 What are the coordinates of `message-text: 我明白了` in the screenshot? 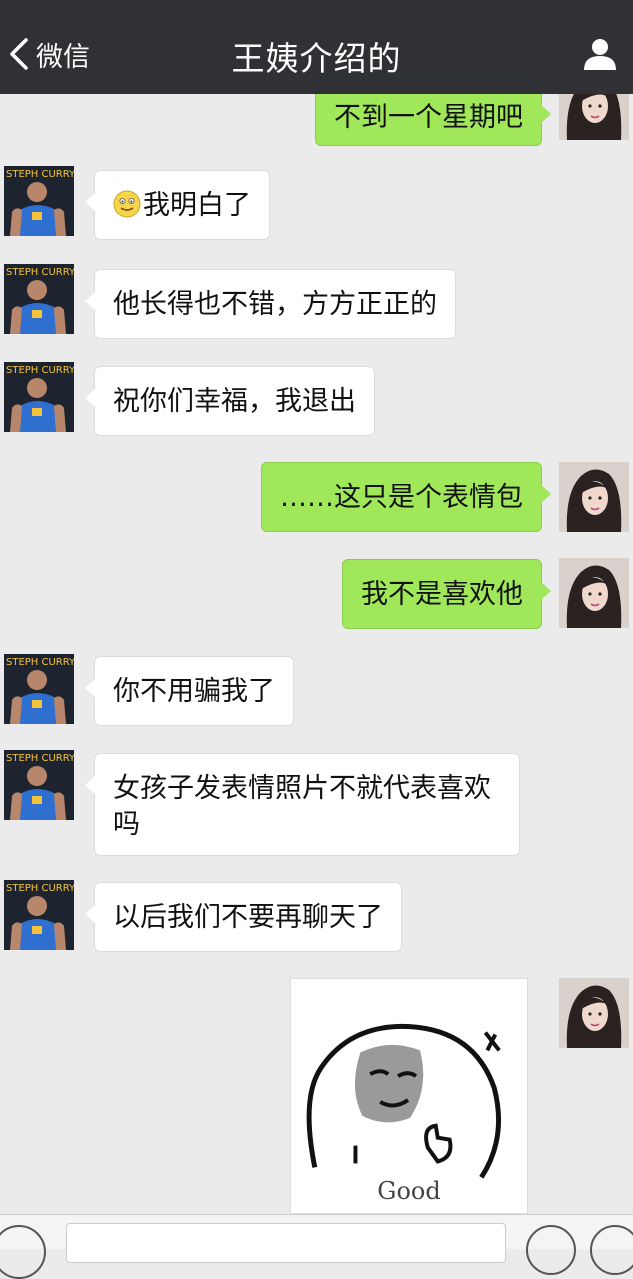 It's located at (197, 205).